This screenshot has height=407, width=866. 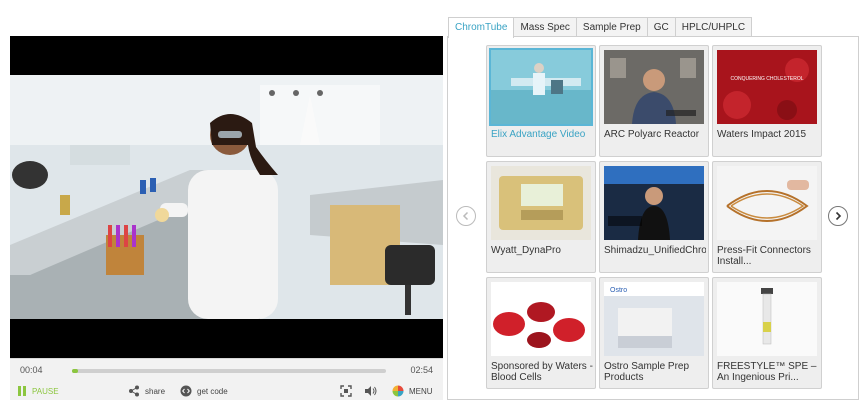 I want to click on tab-gc: GC, so click(x=661, y=27).